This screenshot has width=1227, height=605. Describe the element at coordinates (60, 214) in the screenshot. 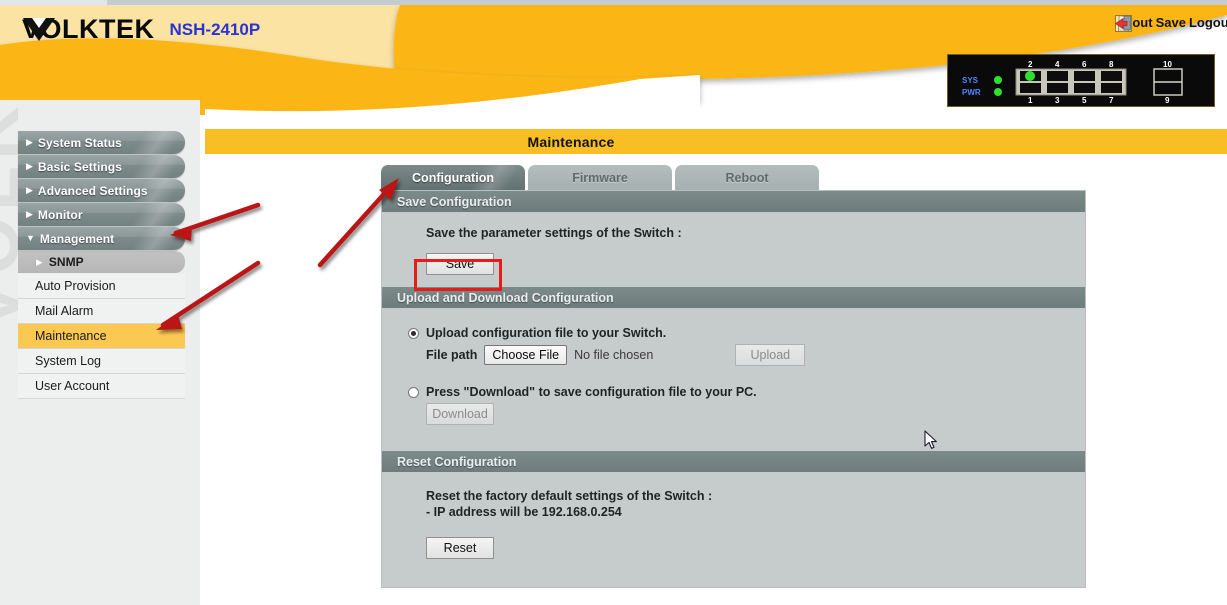

I see `sidebar-label-monitor: Monitor` at that location.